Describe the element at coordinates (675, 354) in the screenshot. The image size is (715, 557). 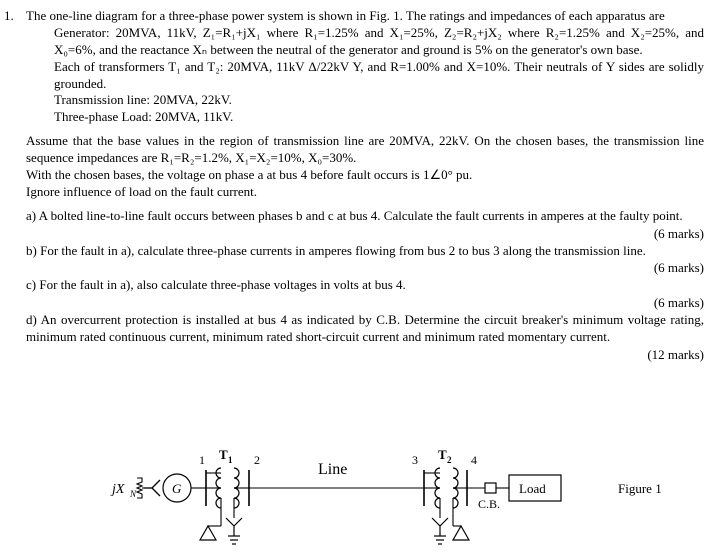
I see `part-d-marks: (12 marks)` at that location.